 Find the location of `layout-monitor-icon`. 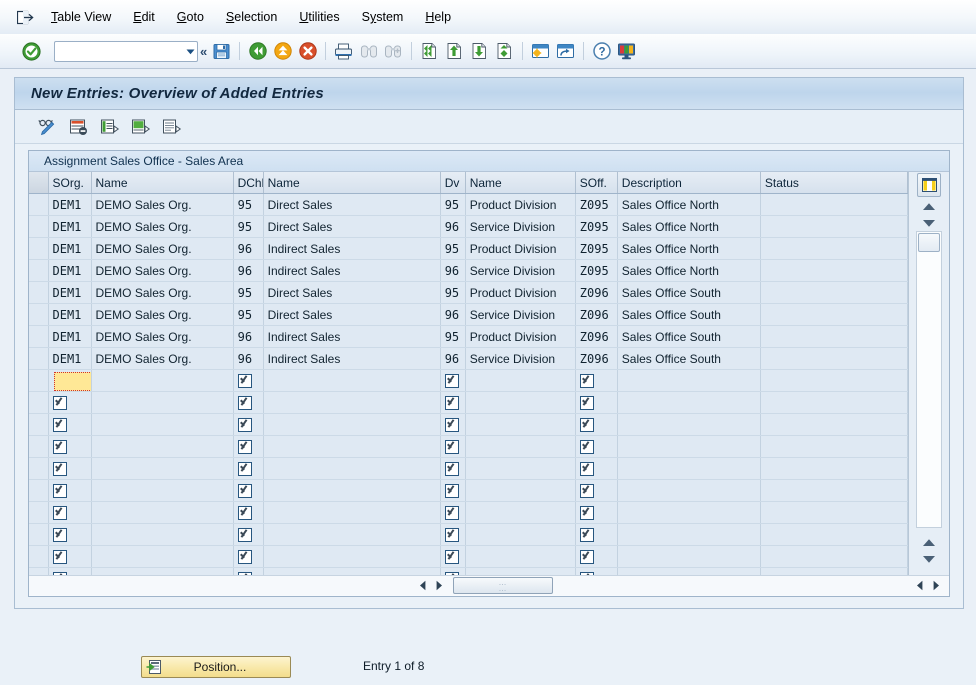

layout-monitor-icon is located at coordinates (626, 51).